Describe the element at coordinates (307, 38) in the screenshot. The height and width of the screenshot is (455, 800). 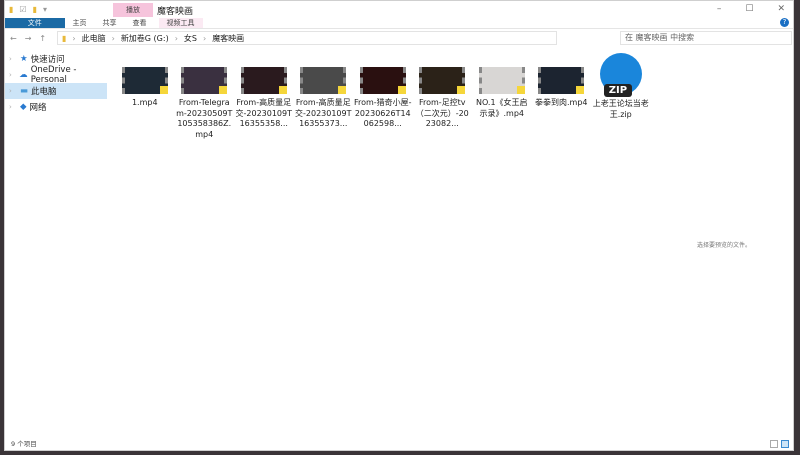
I see `address-bar: ▮ › 此电脑 › 新加卷G (G:) › 女S › 魔客映画` at that location.